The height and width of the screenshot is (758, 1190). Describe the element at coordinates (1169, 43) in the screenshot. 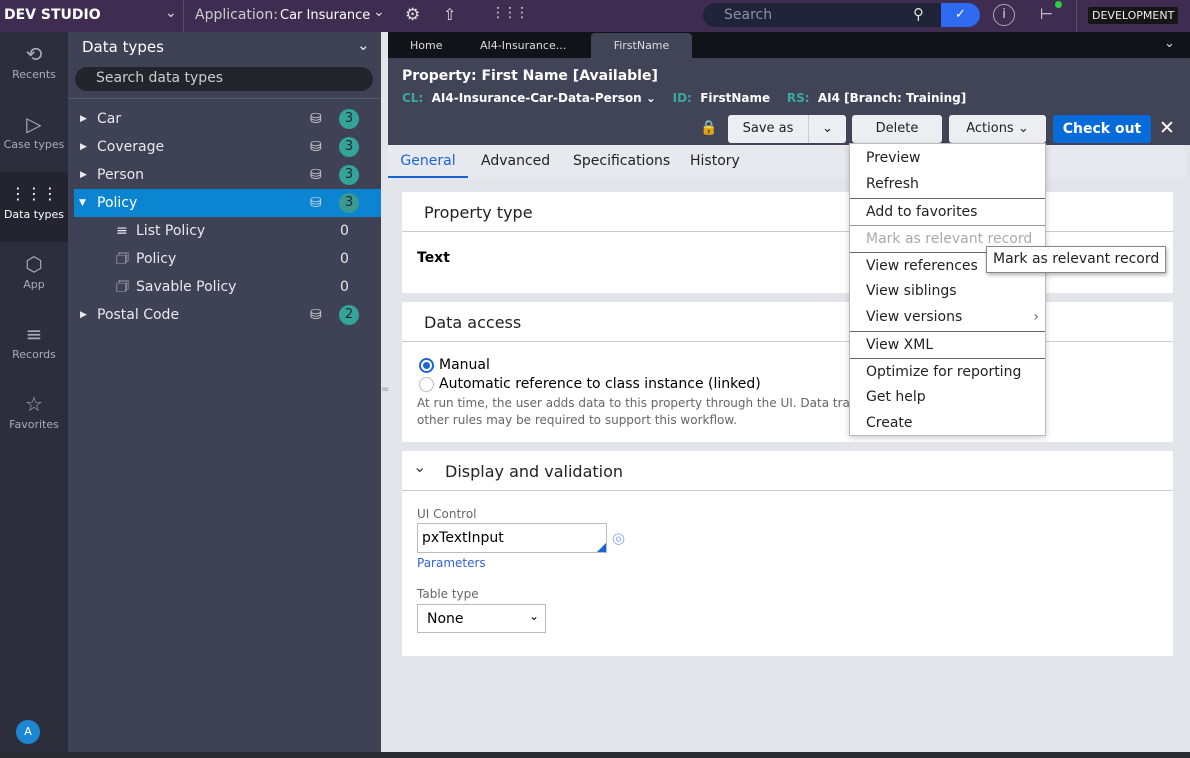

I see `tabs-overflow-chevron-icon: ⌄` at that location.